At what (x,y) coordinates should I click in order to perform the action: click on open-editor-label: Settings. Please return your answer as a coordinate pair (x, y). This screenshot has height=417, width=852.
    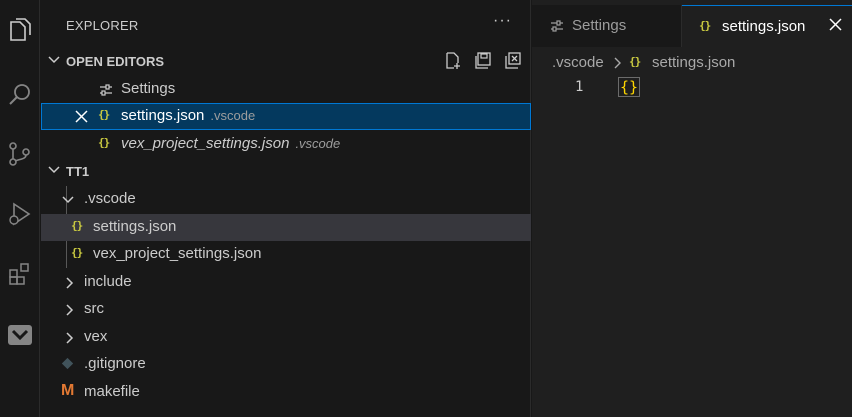
    Looking at the image, I should click on (148, 88).